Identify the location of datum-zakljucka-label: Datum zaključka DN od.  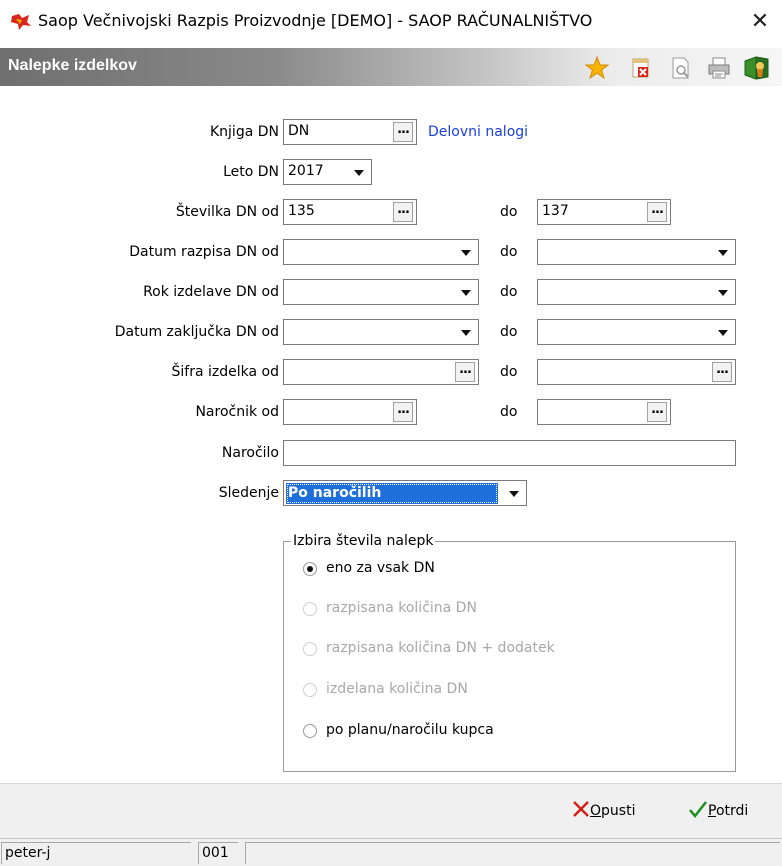
(196, 332).